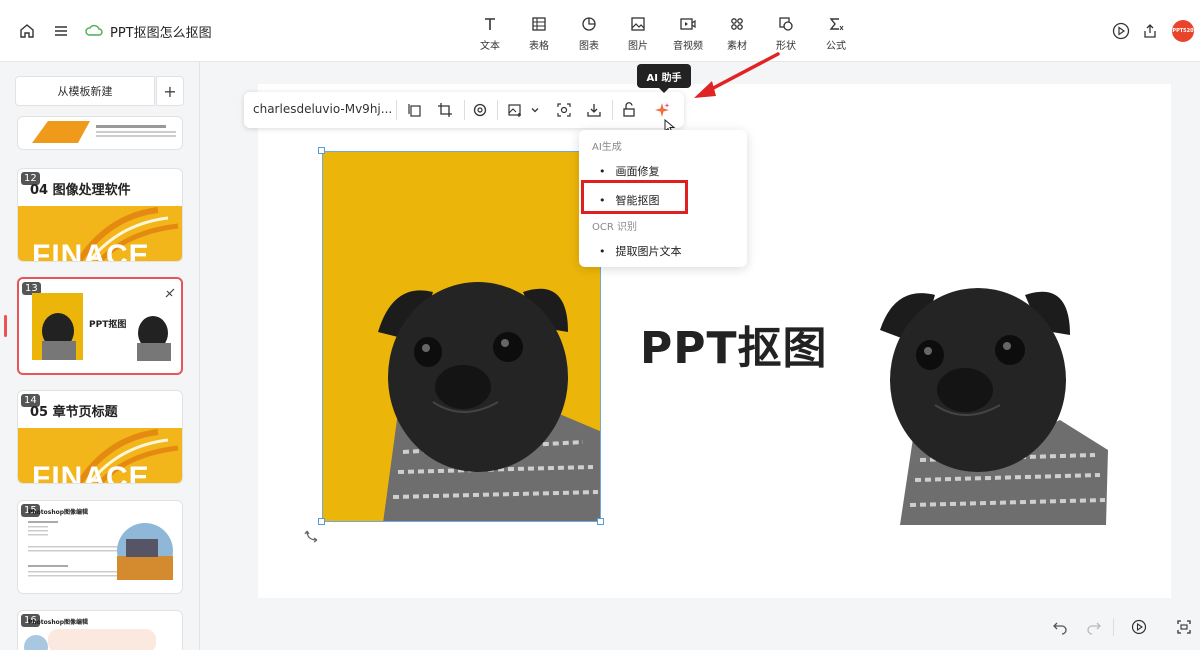 This screenshot has width=1200, height=650. Describe the element at coordinates (490, 46) in the screenshot. I see `tool-text-label: 文本` at that location.